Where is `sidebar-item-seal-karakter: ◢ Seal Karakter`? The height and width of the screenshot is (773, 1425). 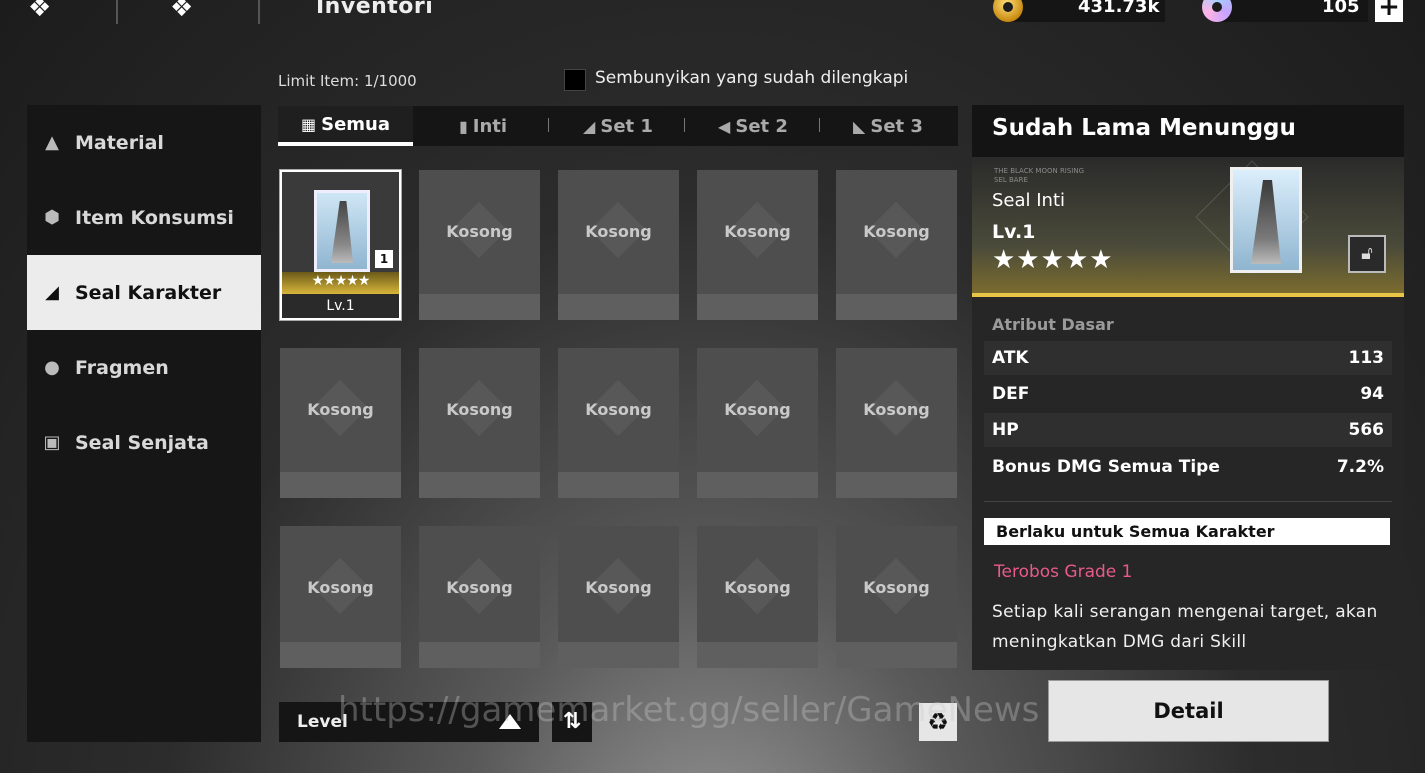 sidebar-item-seal-karakter: ◢ Seal Karakter is located at coordinates (144, 292).